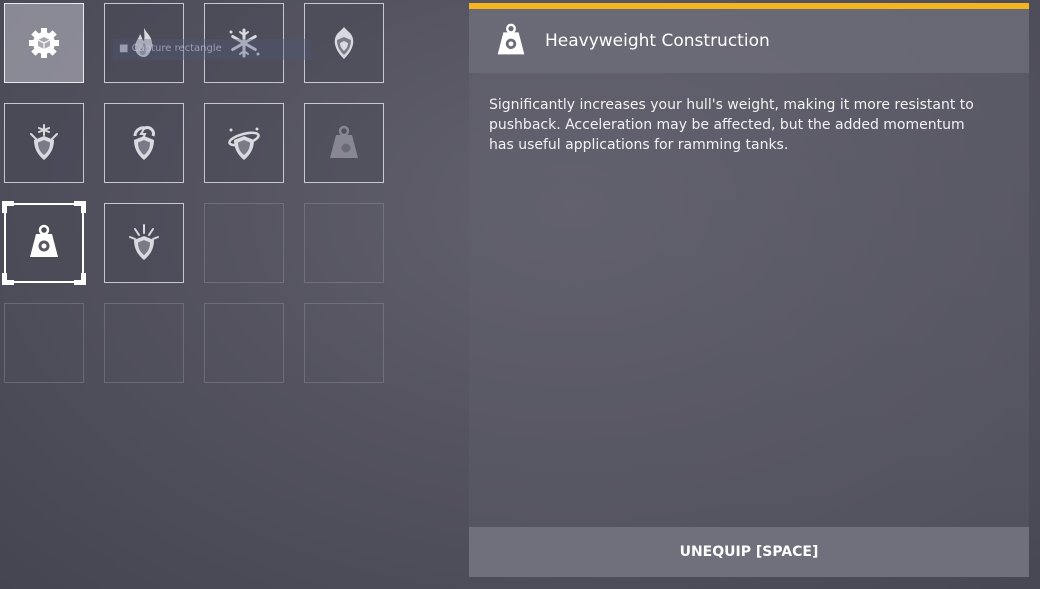  I want to click on panel-header: Heavyweight Construction, so click(749, 41).